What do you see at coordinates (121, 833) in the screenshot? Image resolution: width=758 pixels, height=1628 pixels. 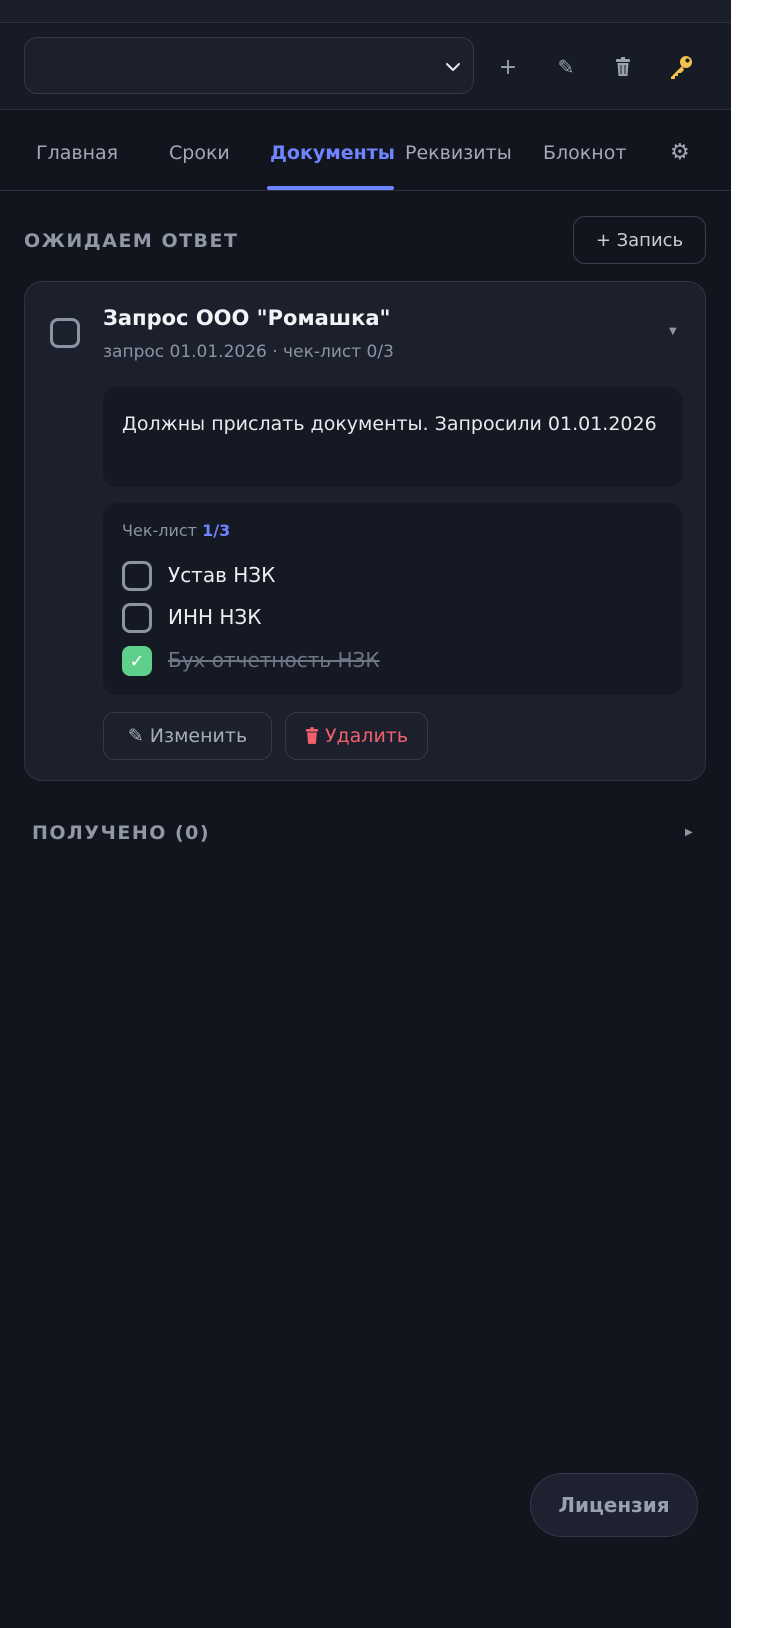 I see `received-section-title: ПОЛУЧЕНО (0)` at bounding box center [121, 833].